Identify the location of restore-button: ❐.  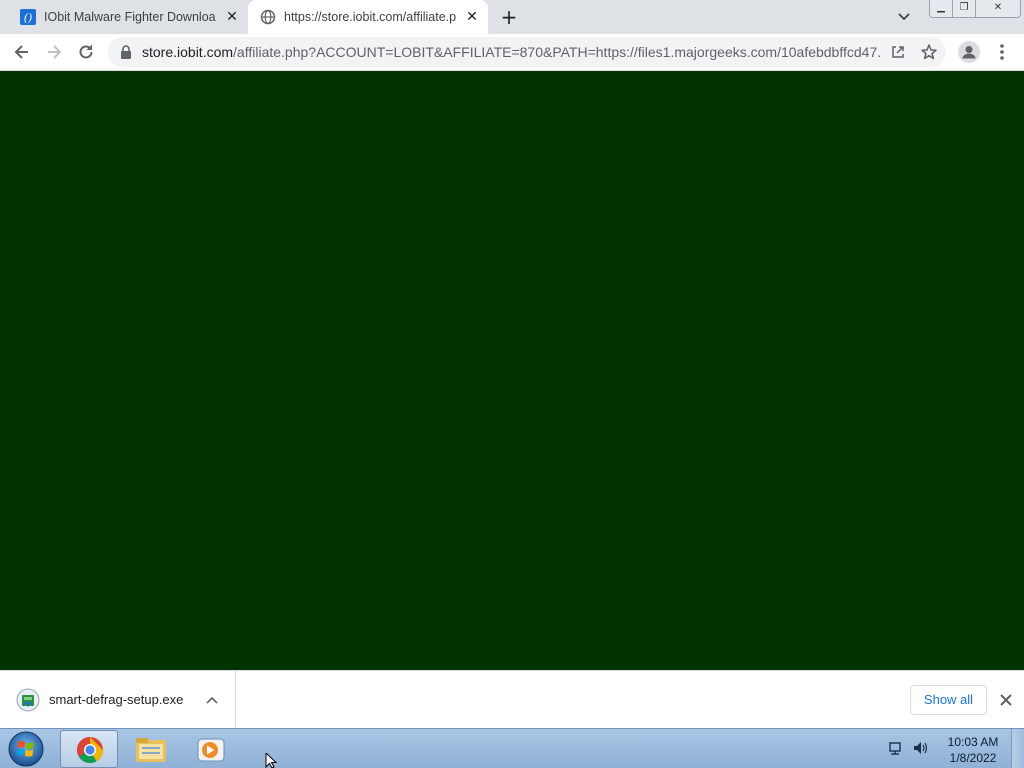
(964, 9).